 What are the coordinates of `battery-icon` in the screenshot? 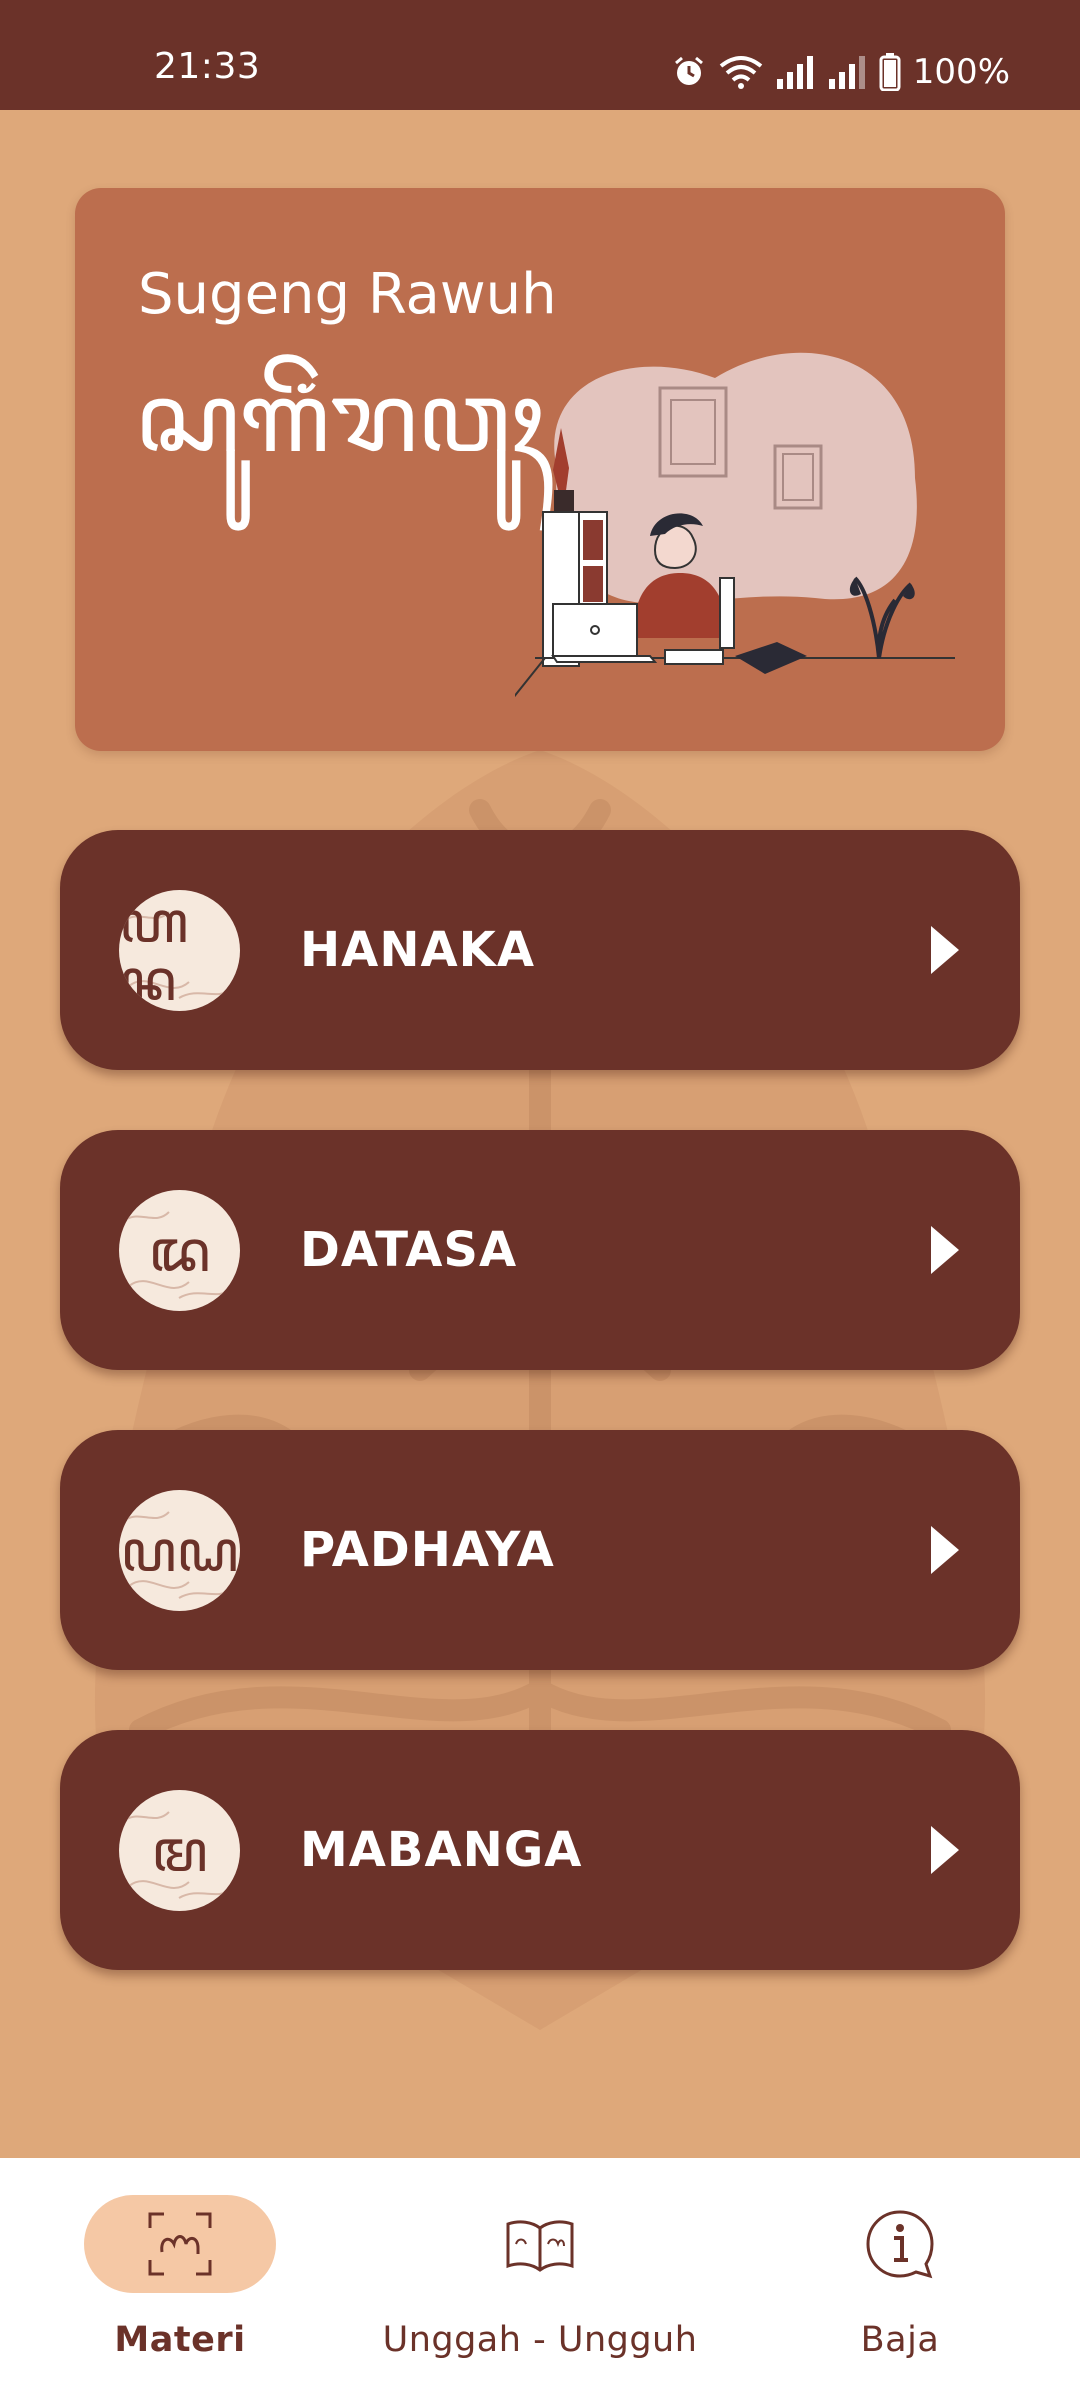 It's located at (890, 72).